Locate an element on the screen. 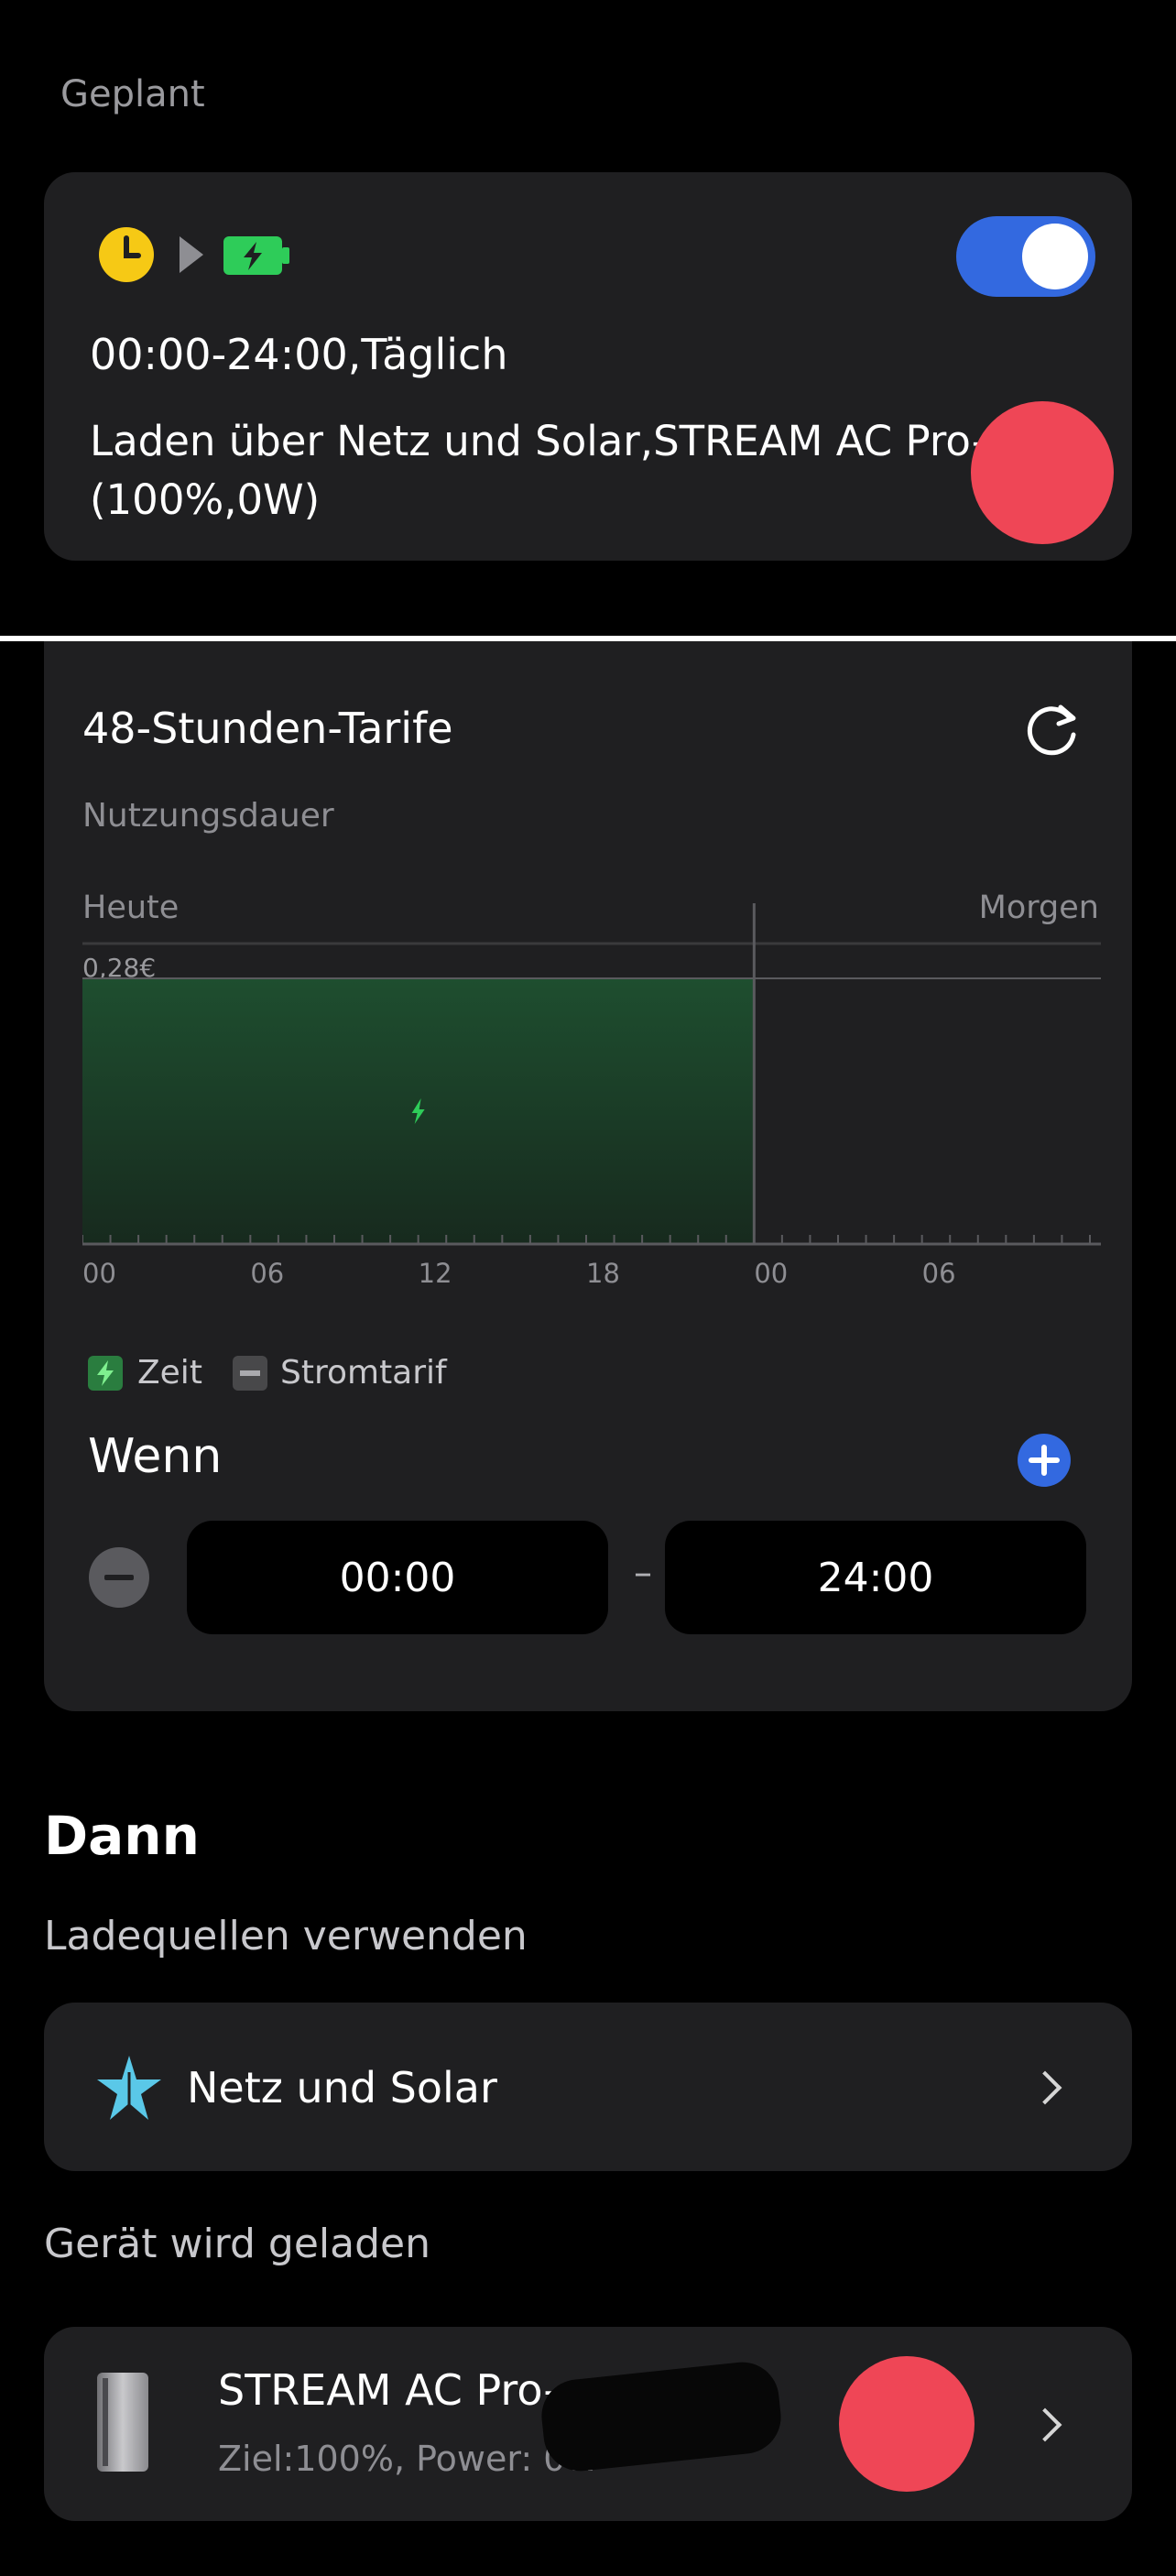 This screenshot has height=2576, width=1176. device-row: STREAM AC Pro- Ziel:100%, Power: 0W is located at coordinates (588, 2424).